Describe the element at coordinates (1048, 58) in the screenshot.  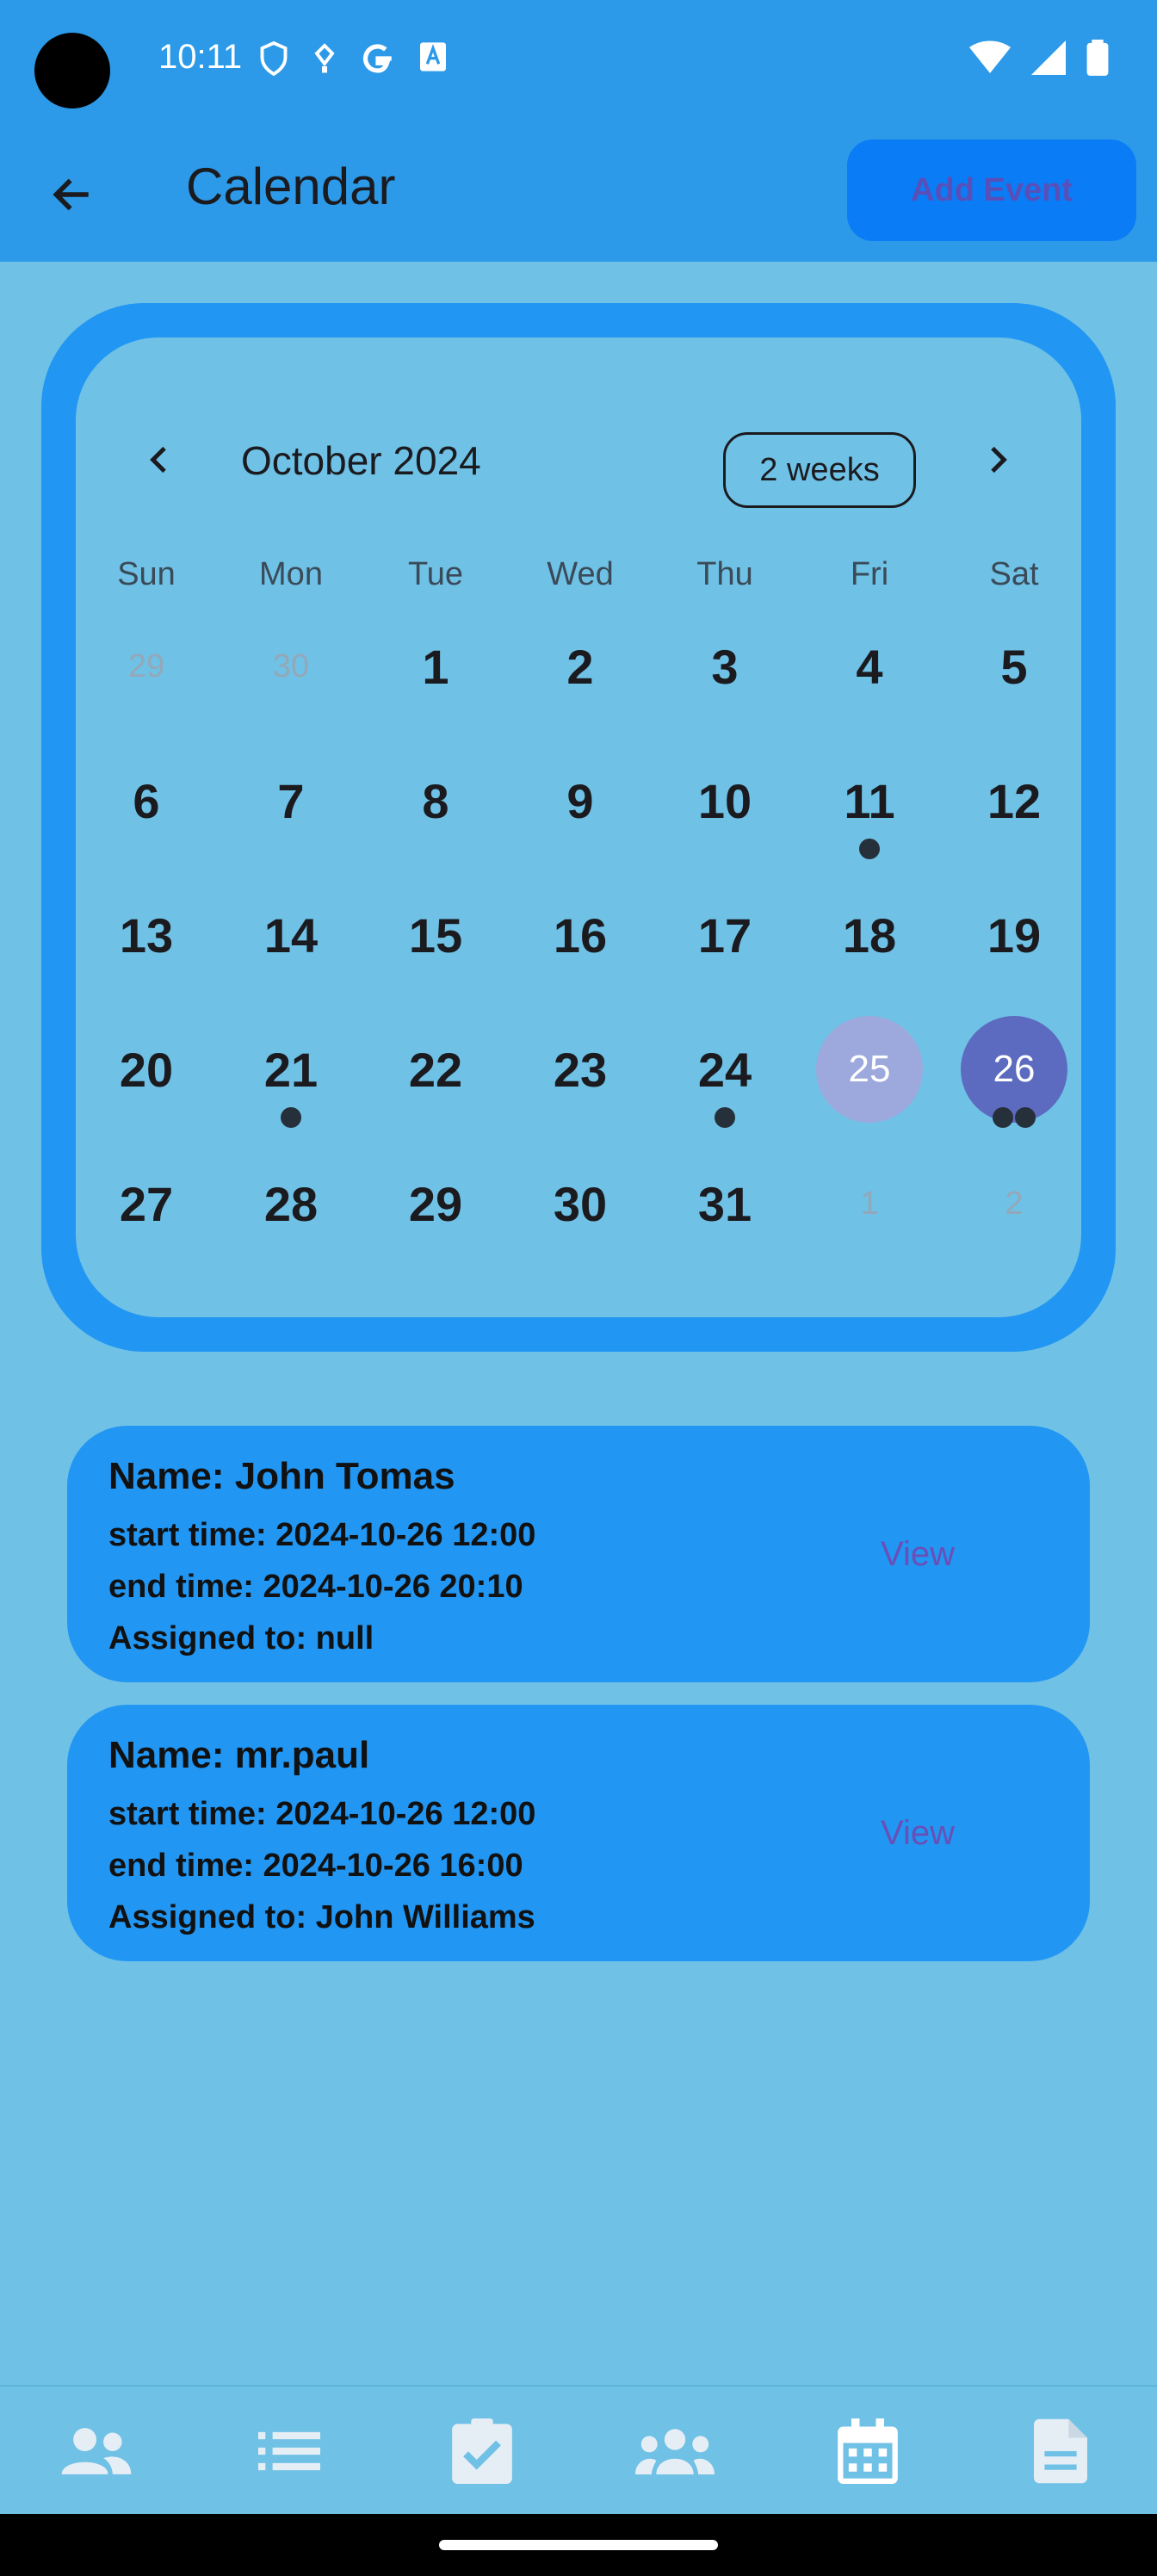
I see `signal-icon` at that location.